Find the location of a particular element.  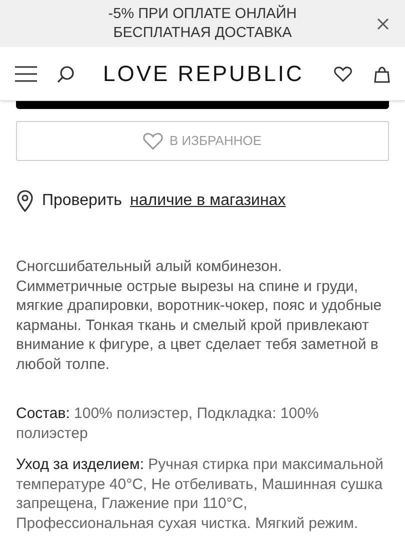

logo: LOVE REPUBLIC is located at coordinates (203, 73).